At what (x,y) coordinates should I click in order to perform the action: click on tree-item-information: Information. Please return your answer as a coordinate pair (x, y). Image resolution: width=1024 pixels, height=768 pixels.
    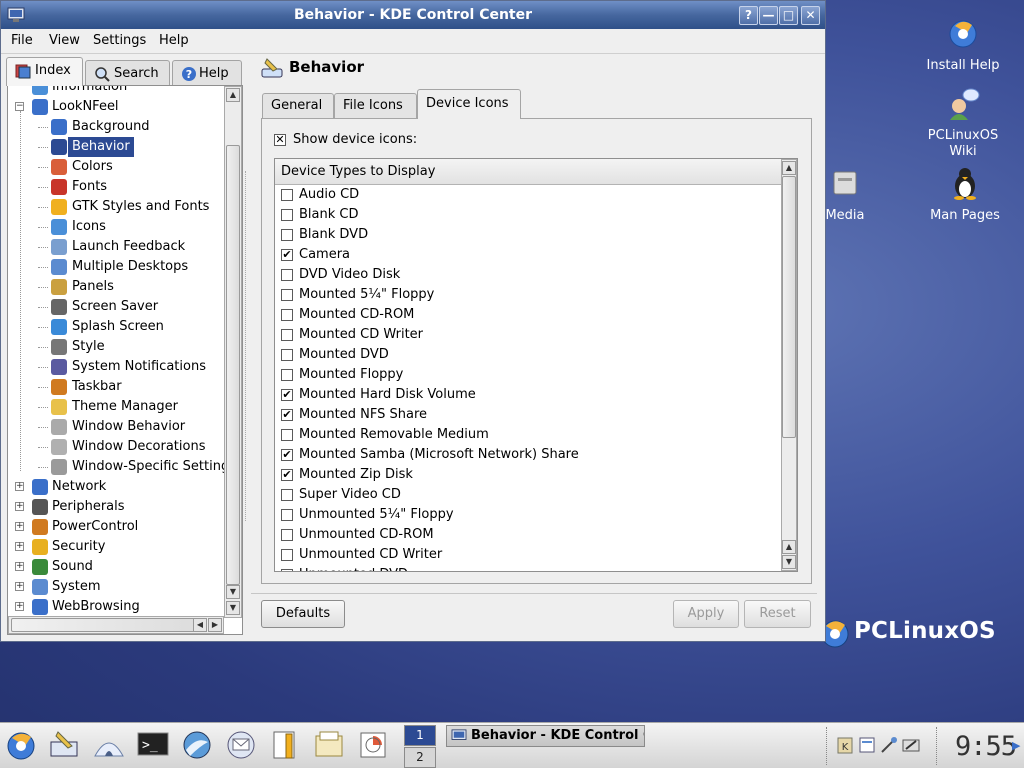
    Looking at the image, I should click on (115, 91).